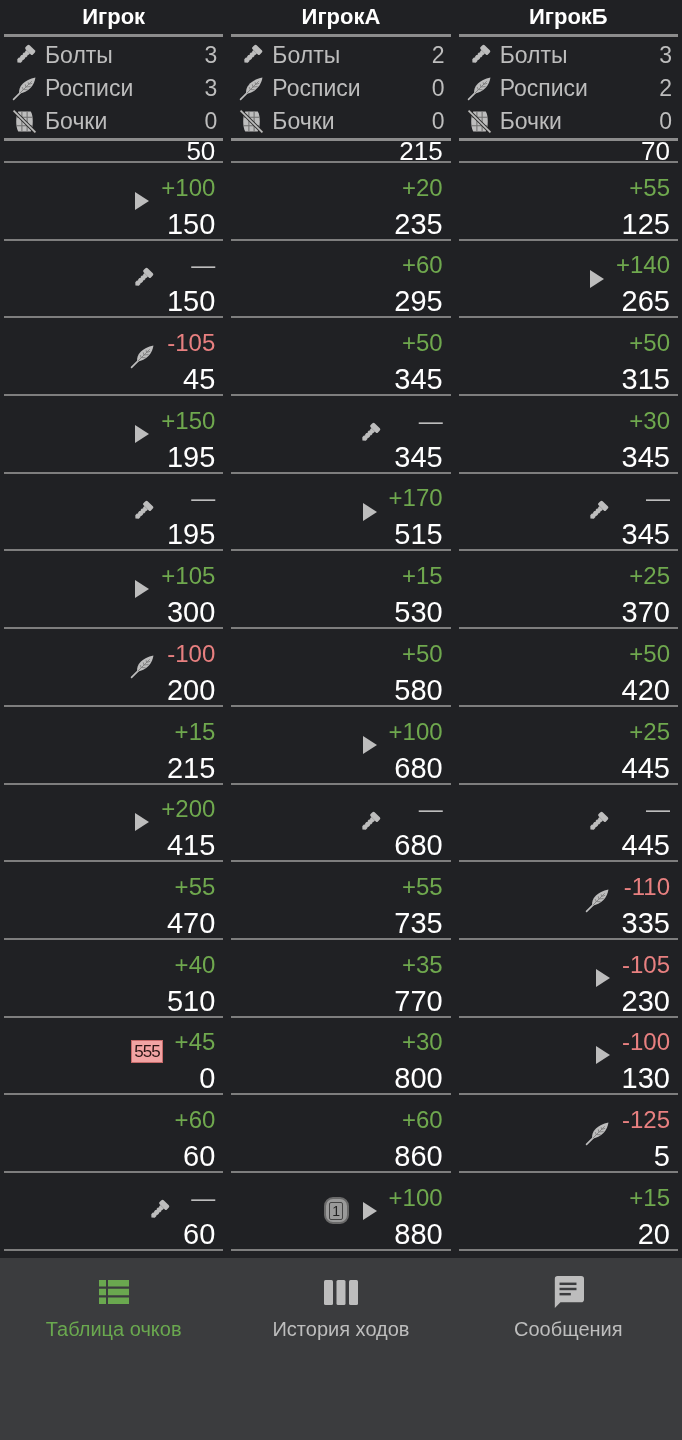  What do you see at coordinates (188, 576) in the screenshot?
I see `score-change: +105` at bounding box center [188, 576].